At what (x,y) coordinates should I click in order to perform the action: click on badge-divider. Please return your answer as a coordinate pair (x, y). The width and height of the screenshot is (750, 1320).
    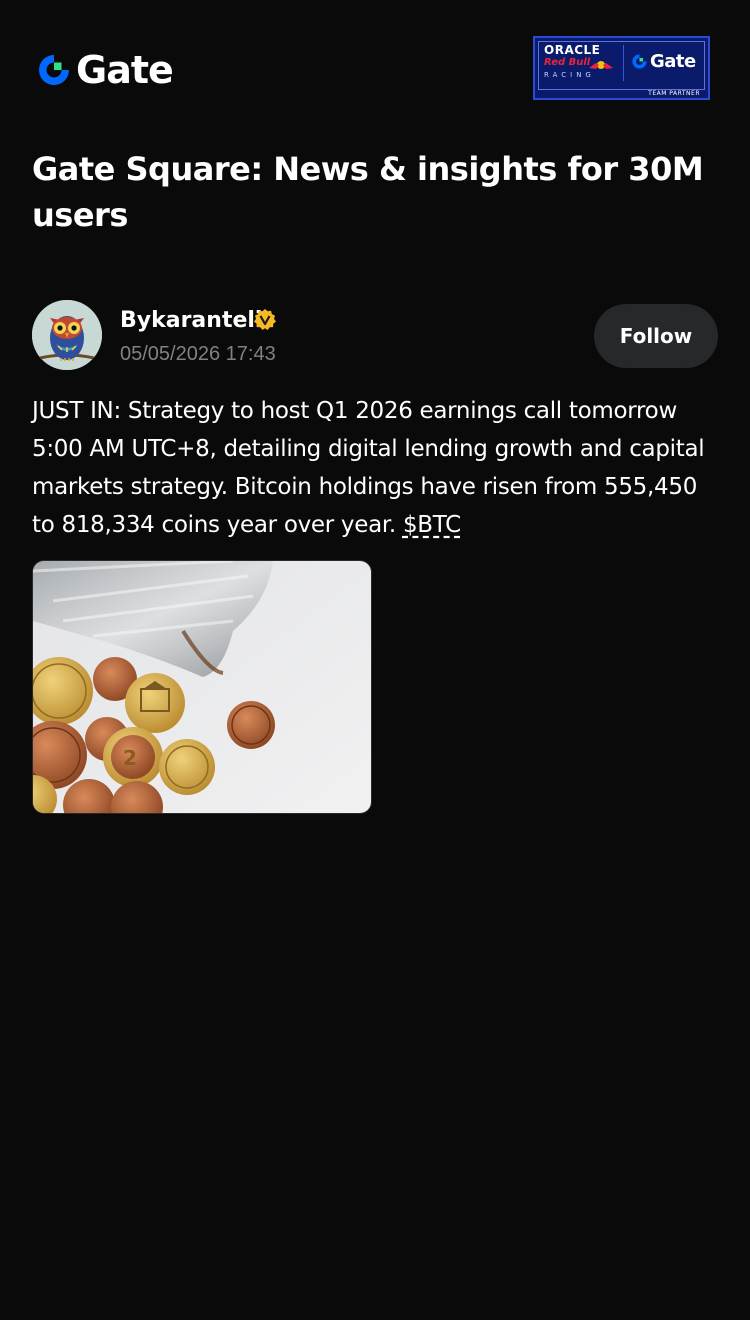
    Looking at the image, I should click on (623, 63).